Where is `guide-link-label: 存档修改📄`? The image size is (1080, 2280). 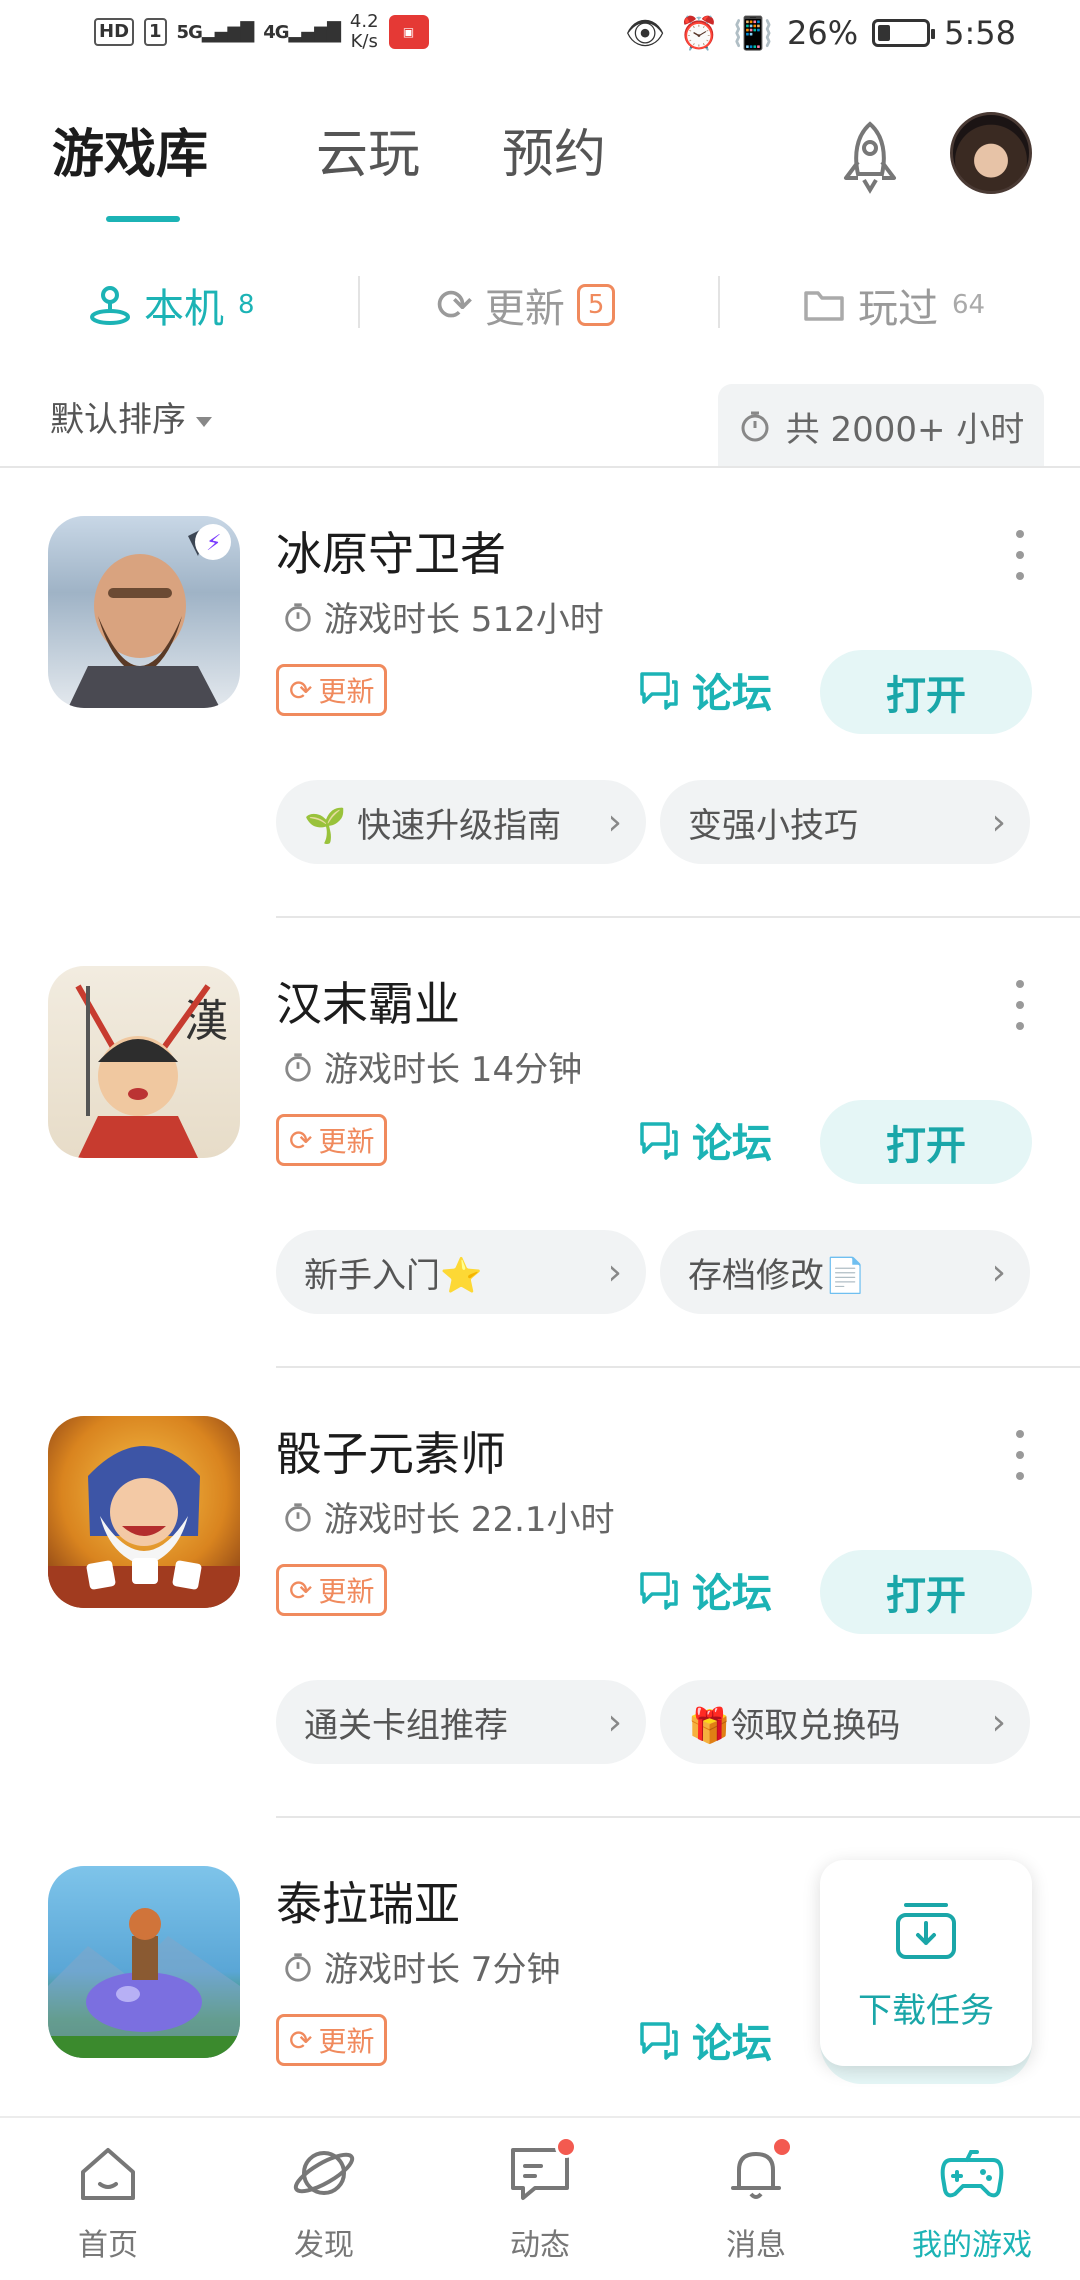 guide-link-label: 存档修改📄 is located at coordinates (777, 1275).